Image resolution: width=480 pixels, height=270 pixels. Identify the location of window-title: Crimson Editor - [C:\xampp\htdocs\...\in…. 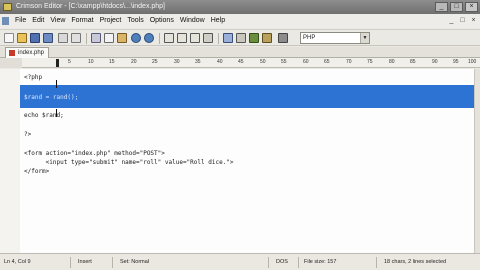
(91, 6).